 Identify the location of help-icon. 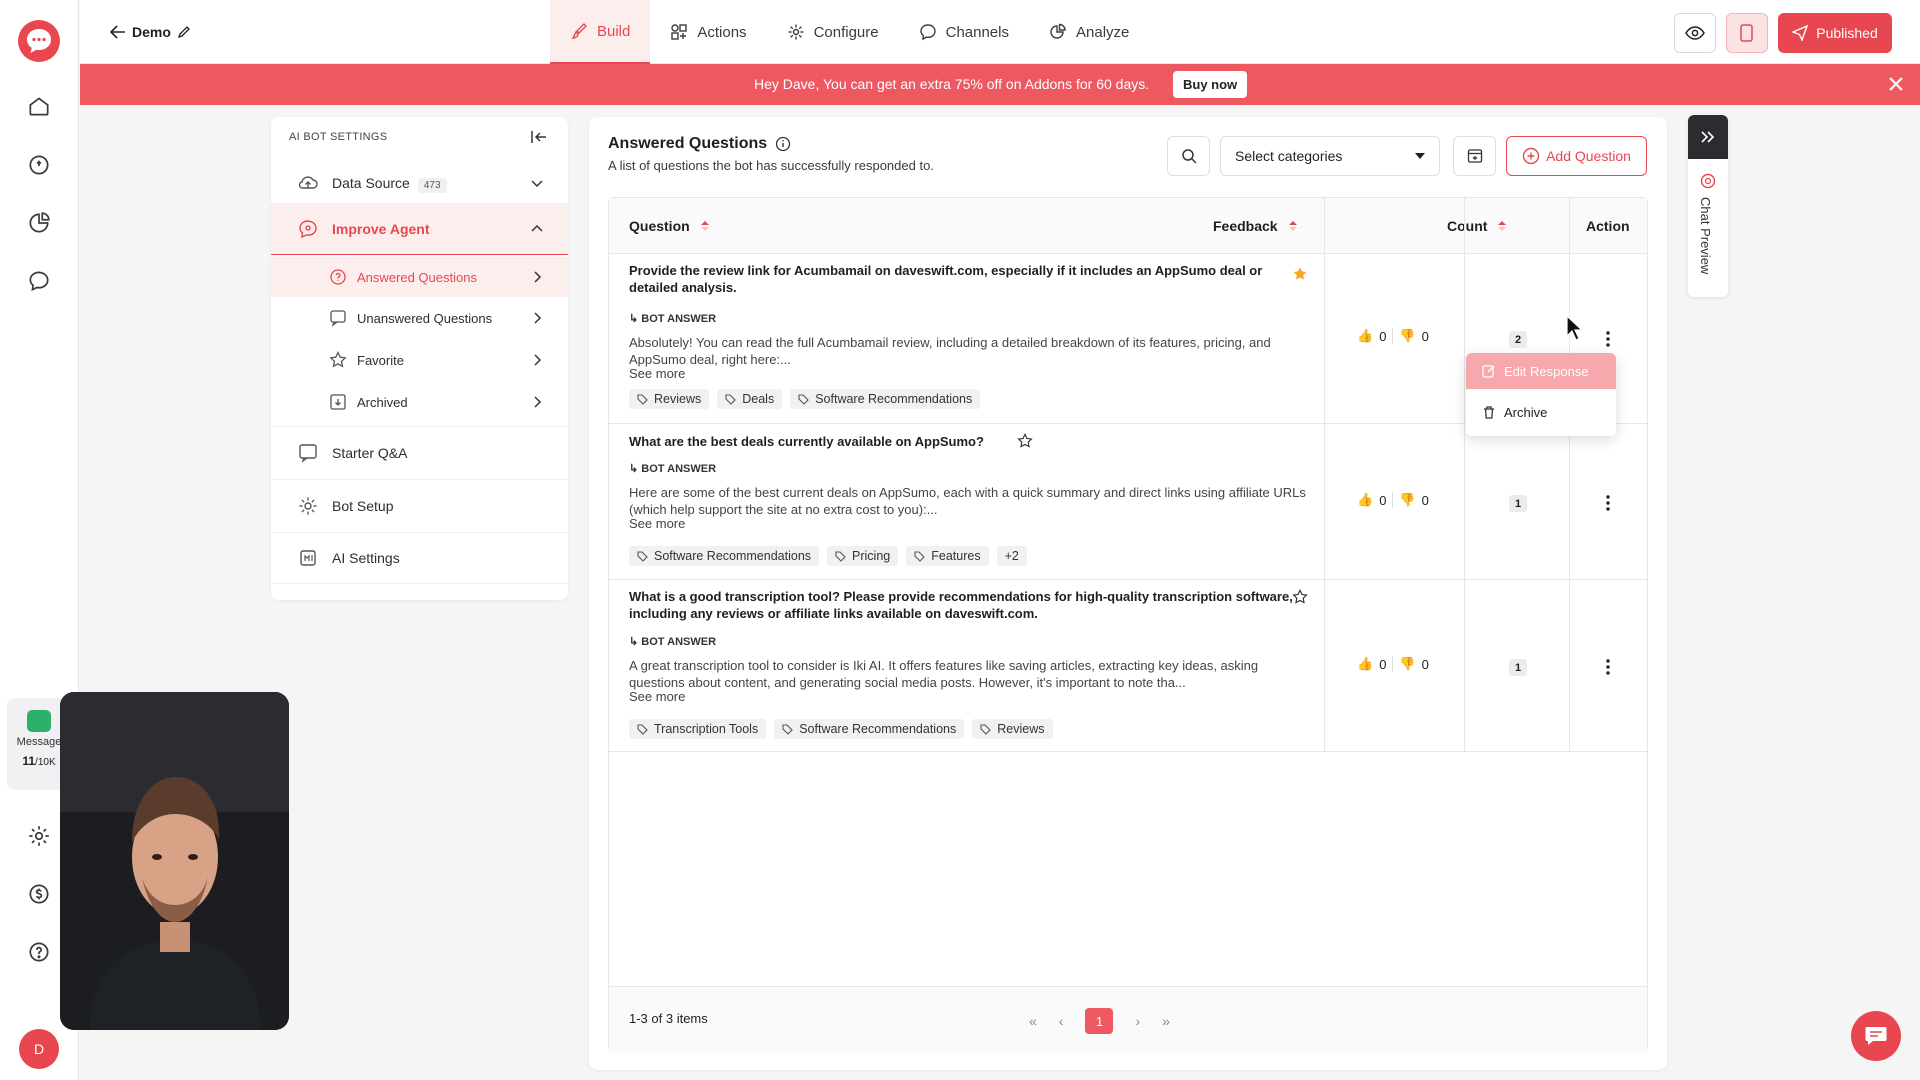
(39, 952).